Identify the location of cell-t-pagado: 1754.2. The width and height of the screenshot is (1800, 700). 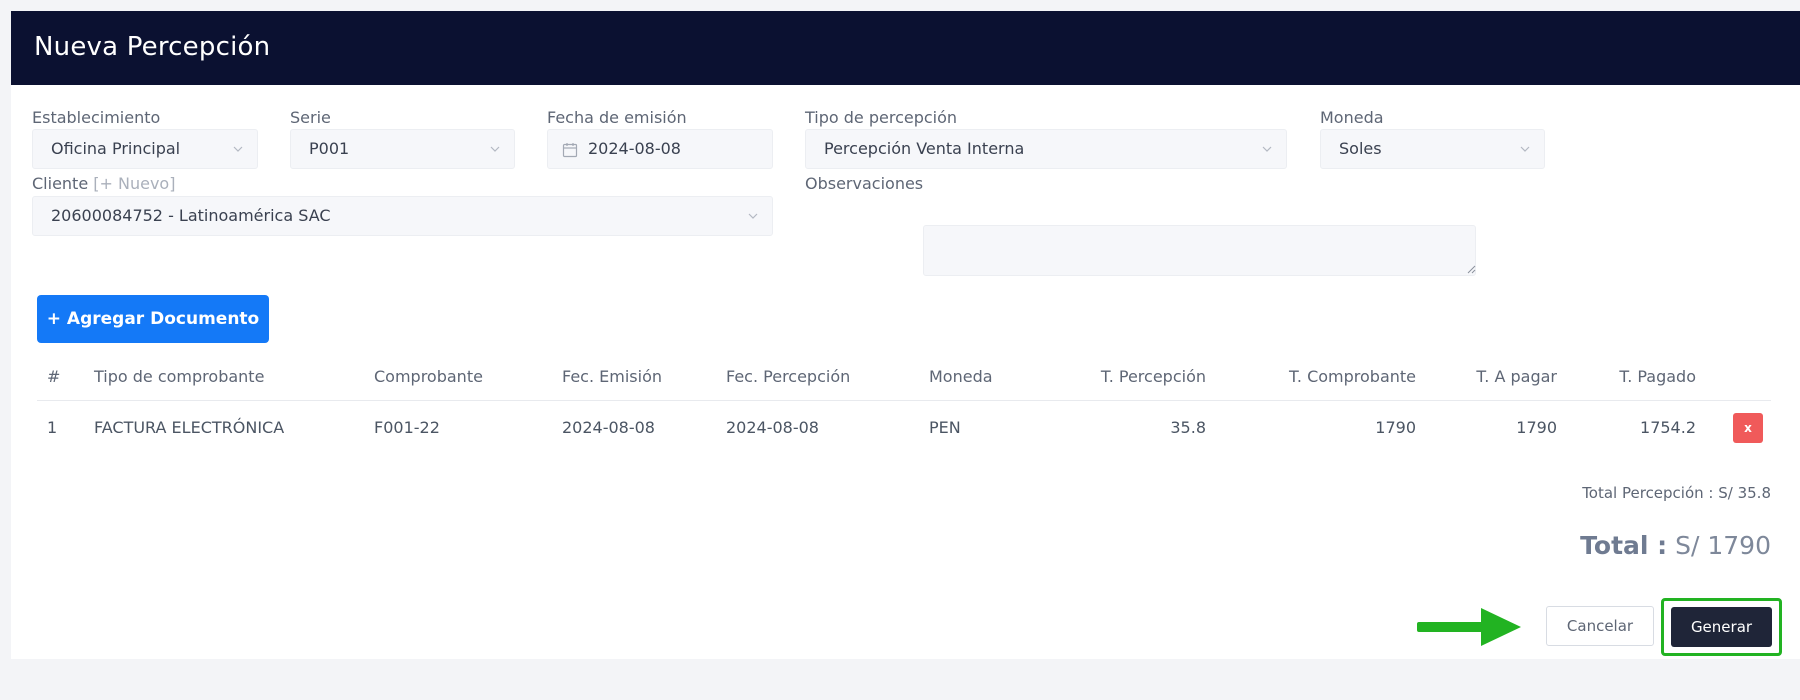
(1668, 427).